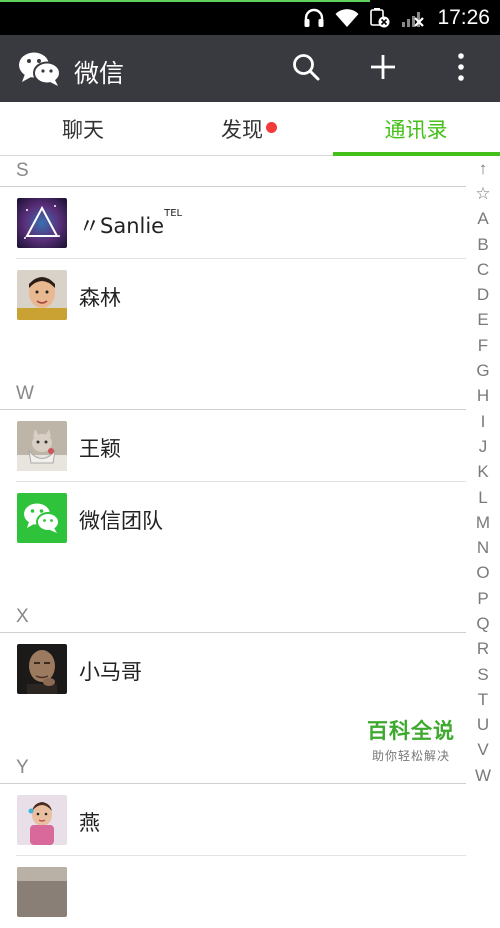 The height and width of the screenshot is (928, 500). What do you see at coordinates (483, 649) in the screenshot?
I see `index-letter: R` at bounding box center [483, 649].